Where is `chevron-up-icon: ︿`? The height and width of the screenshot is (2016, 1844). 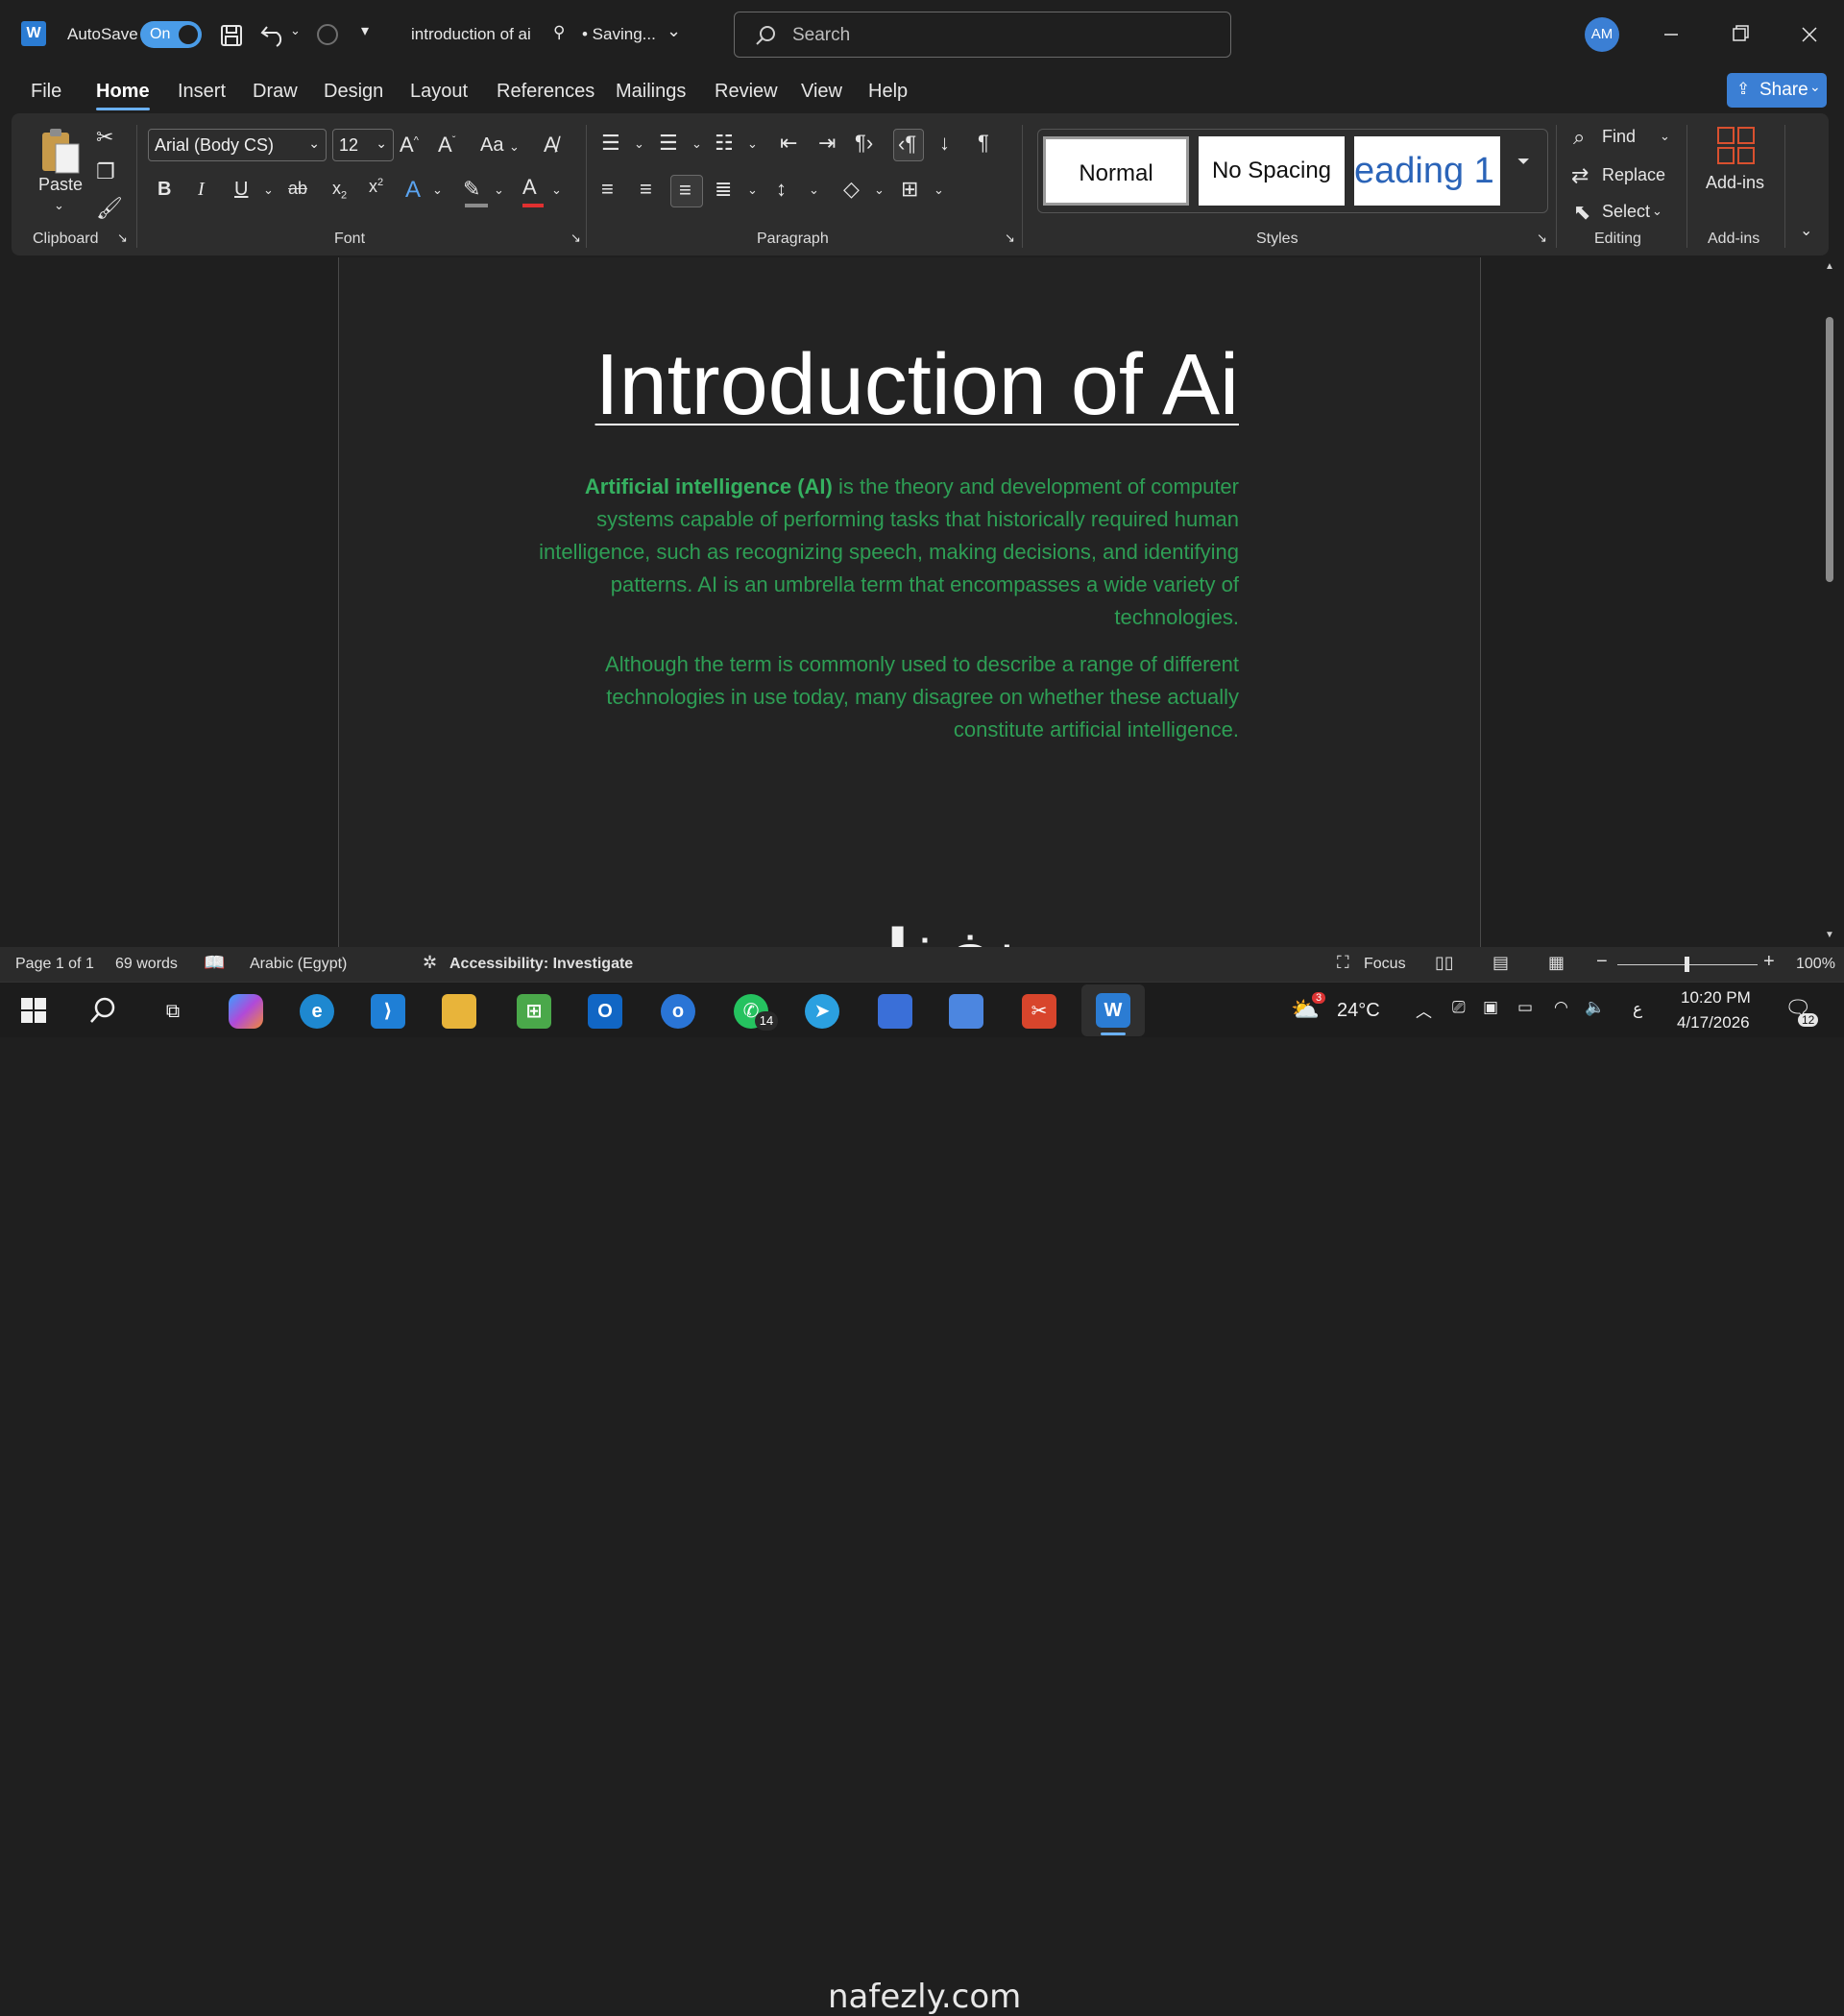 chevron-up-icon: ︿ is located at coordinates (1424, 1010).